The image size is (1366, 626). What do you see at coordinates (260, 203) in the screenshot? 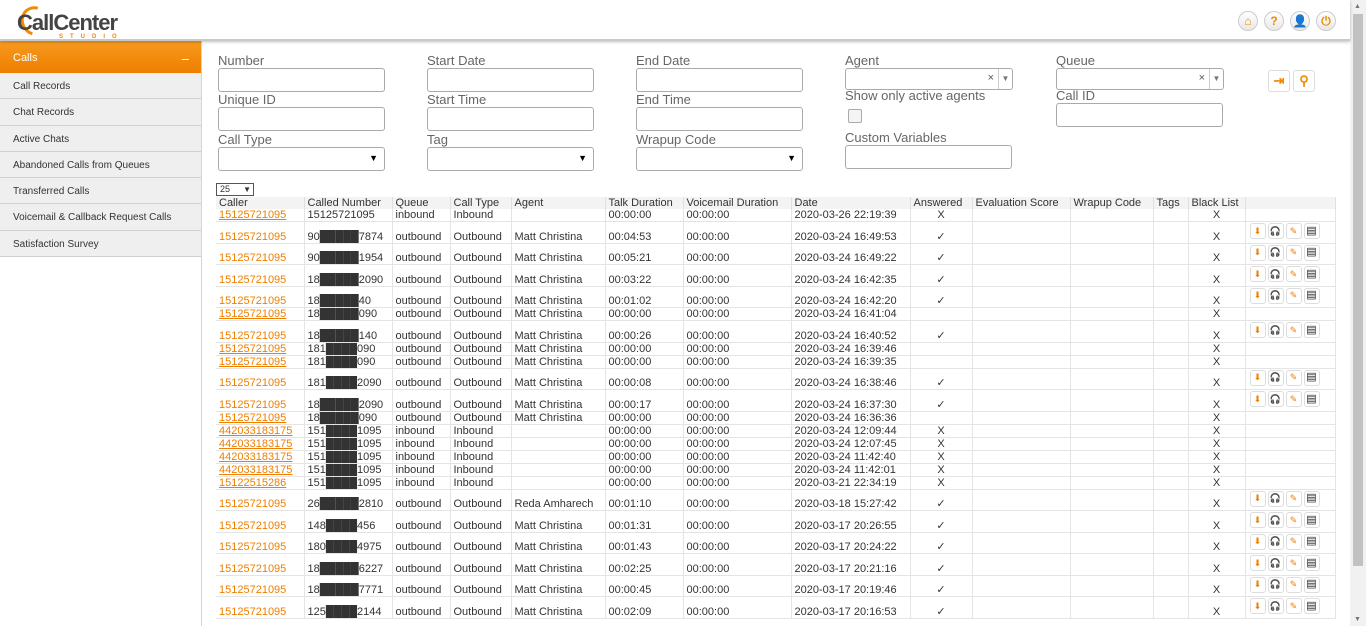
I see `column-header: Caller` at bounding box center [260, 203].